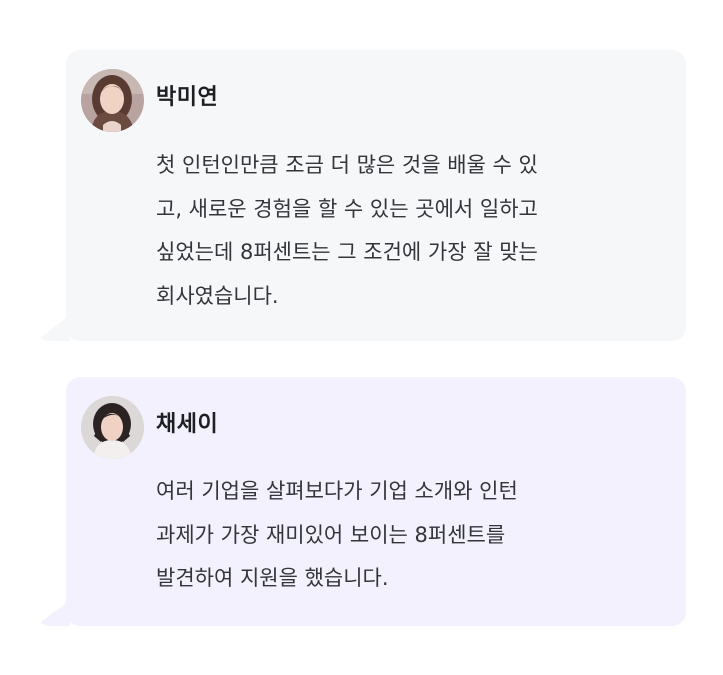  What do you see at coordinates (347, 165) in the screenshot?
I see `quote-line: 첫 인턴인만큼 조금 더 많은 것을 배울 수 있` at bounding box center [347, 165].